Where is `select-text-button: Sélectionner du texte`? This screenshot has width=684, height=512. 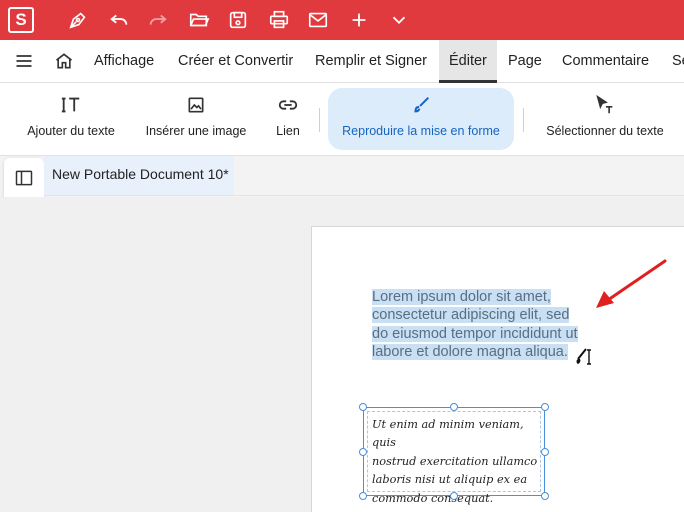
select-text-button: Sélectionner du texte is located at coordinates (605, 119).